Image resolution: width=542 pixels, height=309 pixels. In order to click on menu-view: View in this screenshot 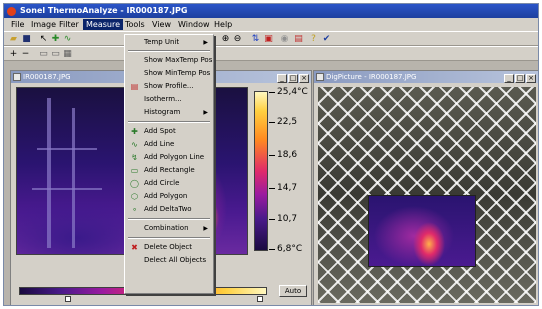, I will do `click(161, 24)`.